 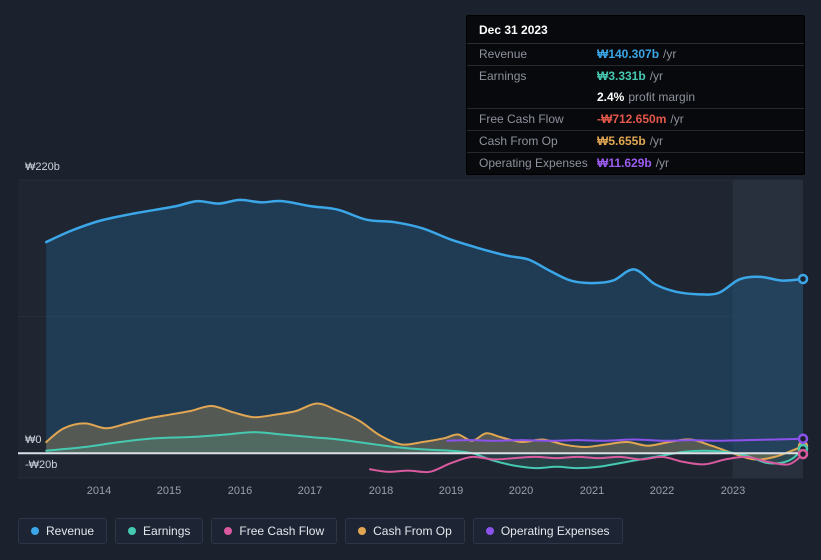 I want to click on tooltip-row-value: ₩11.629b/yr, so click(x=633, y=163).